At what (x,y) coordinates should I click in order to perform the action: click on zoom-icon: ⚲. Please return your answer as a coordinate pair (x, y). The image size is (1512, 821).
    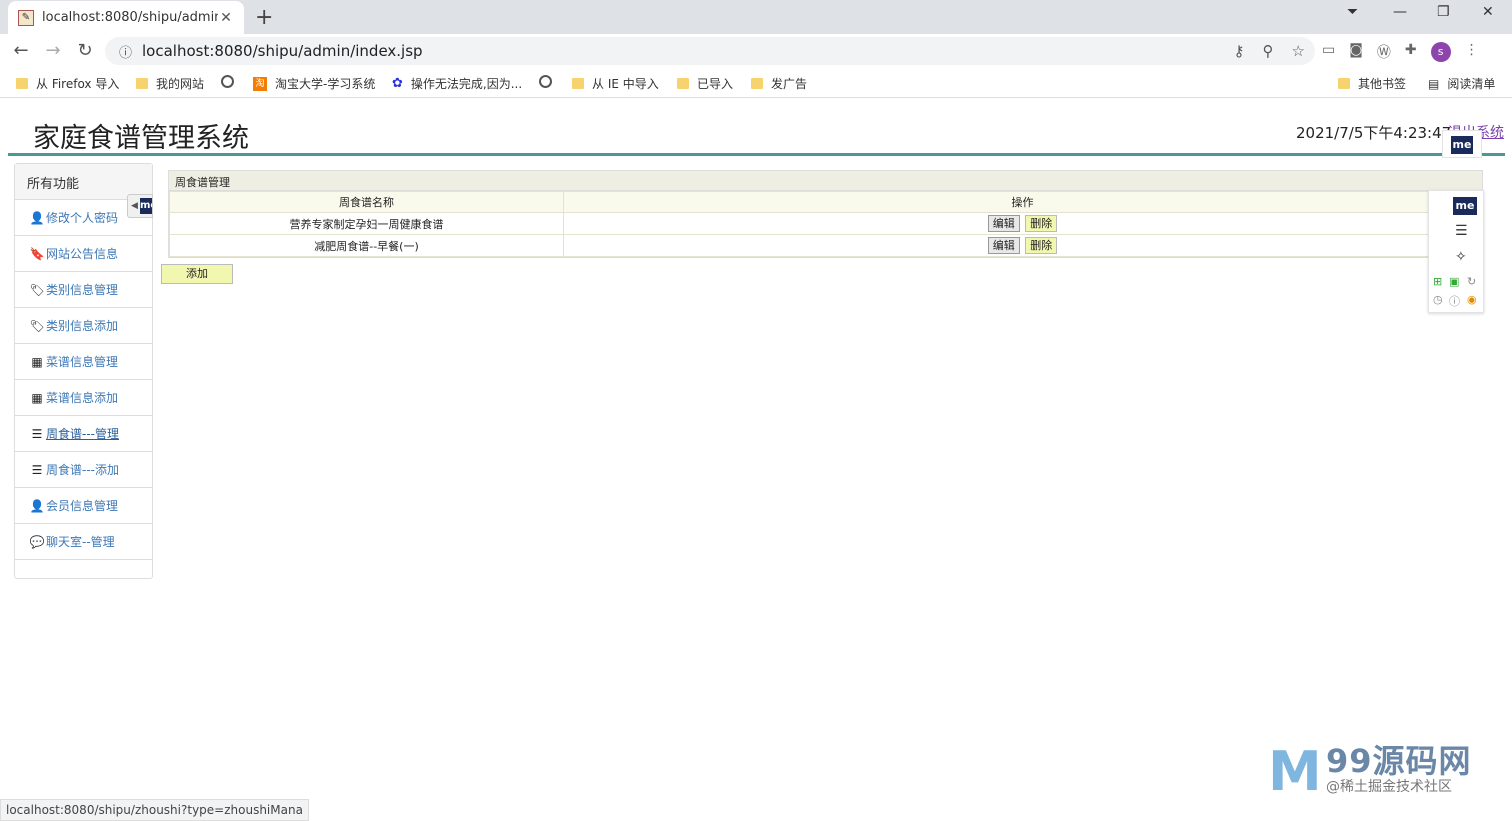
    Looking at the image, I should click on (1268, 51).